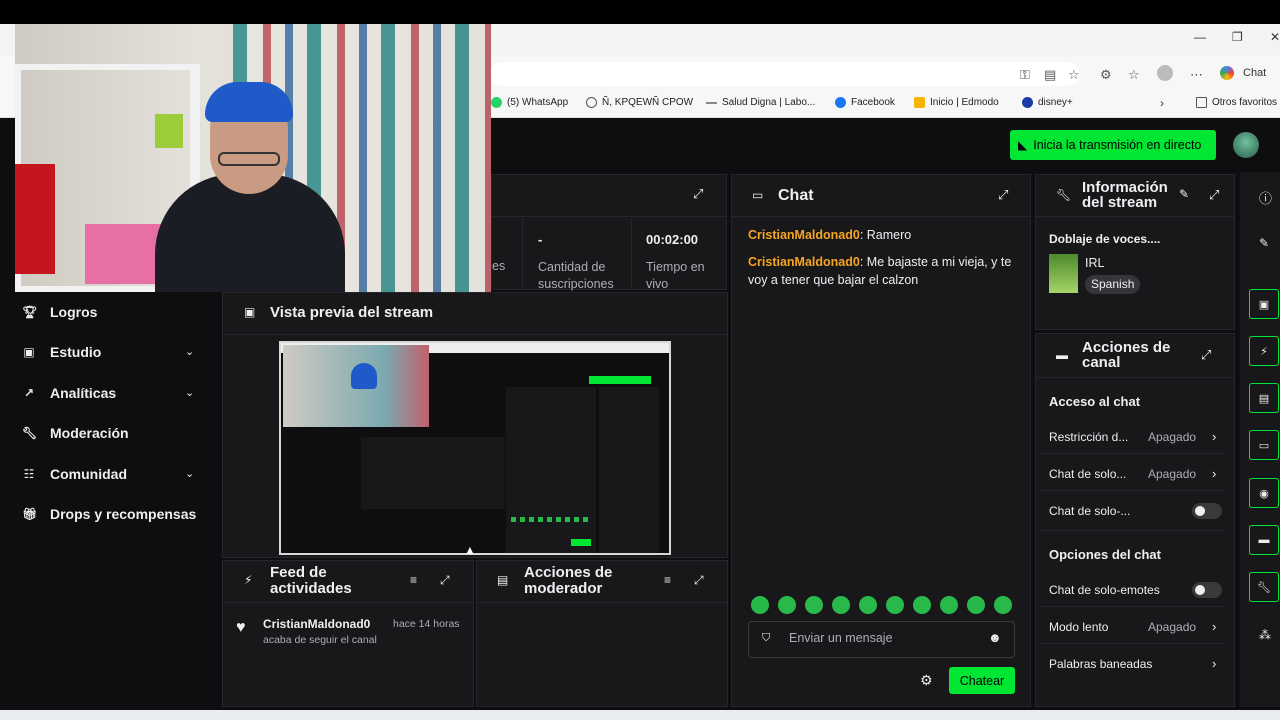 This screenshot has height=720, width=1280. I want to click on emotes-only-toggle, so click(1207, 590).